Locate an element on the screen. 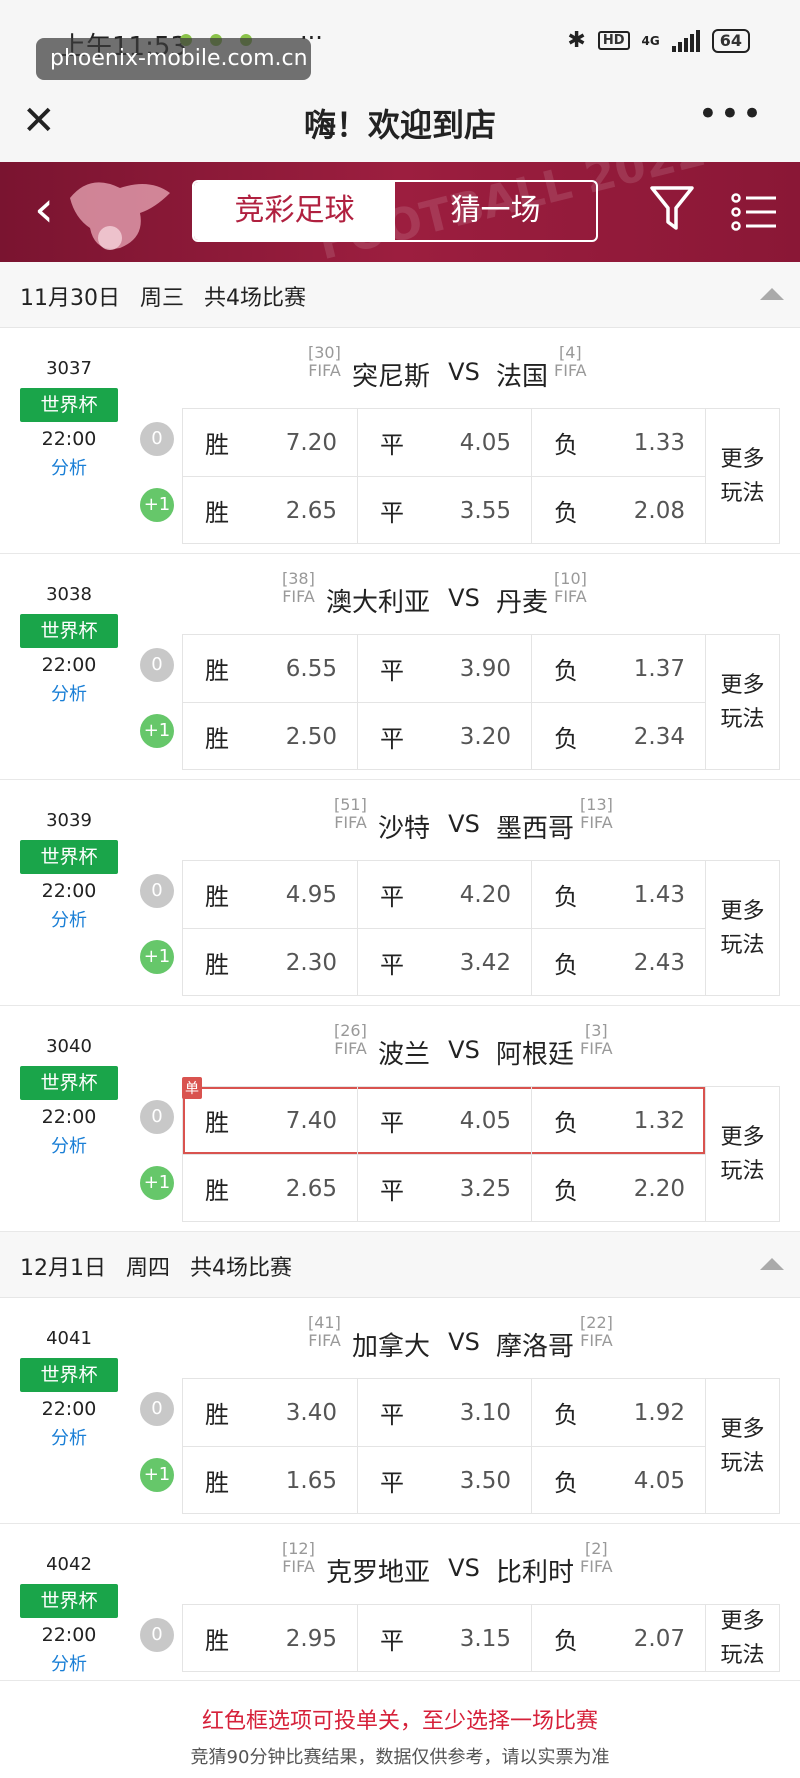 This screenshot has height=1778, width=800. away-team: 比利时 is located at coordinates (535, 1573).